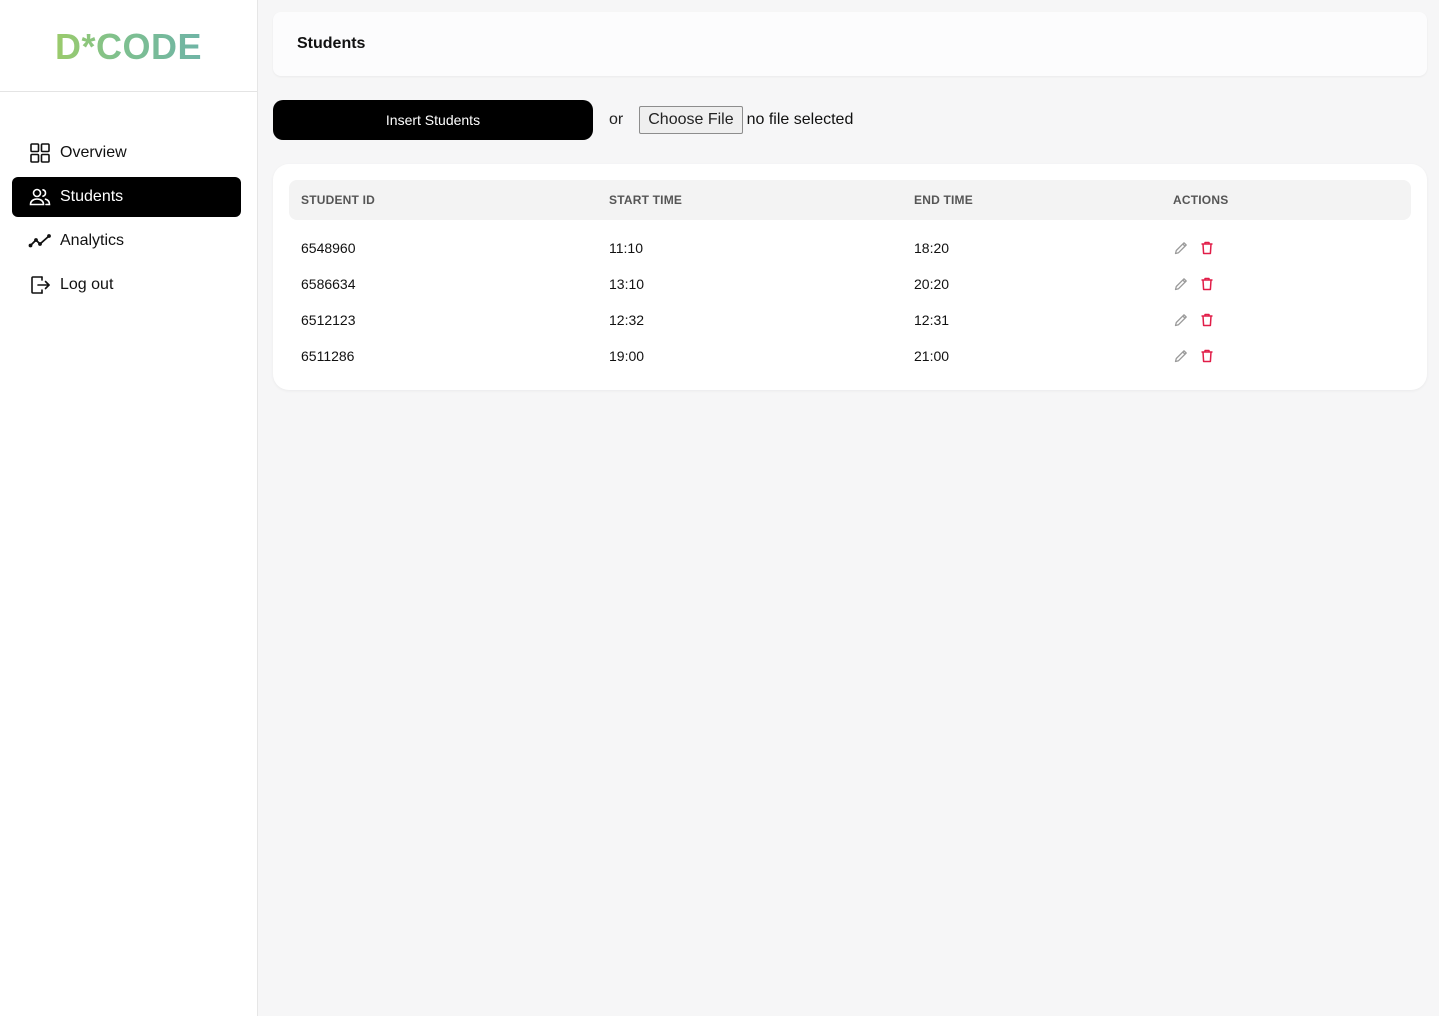 This screenshot has height=1016, width=1439. I want to click on column-header-student-id: STUDENT ID, so click(443, 200).